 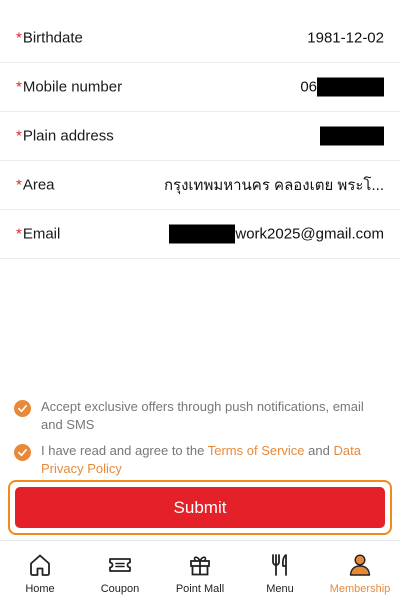 I want to click on form-top-spacer, so click(x=200, y=7).